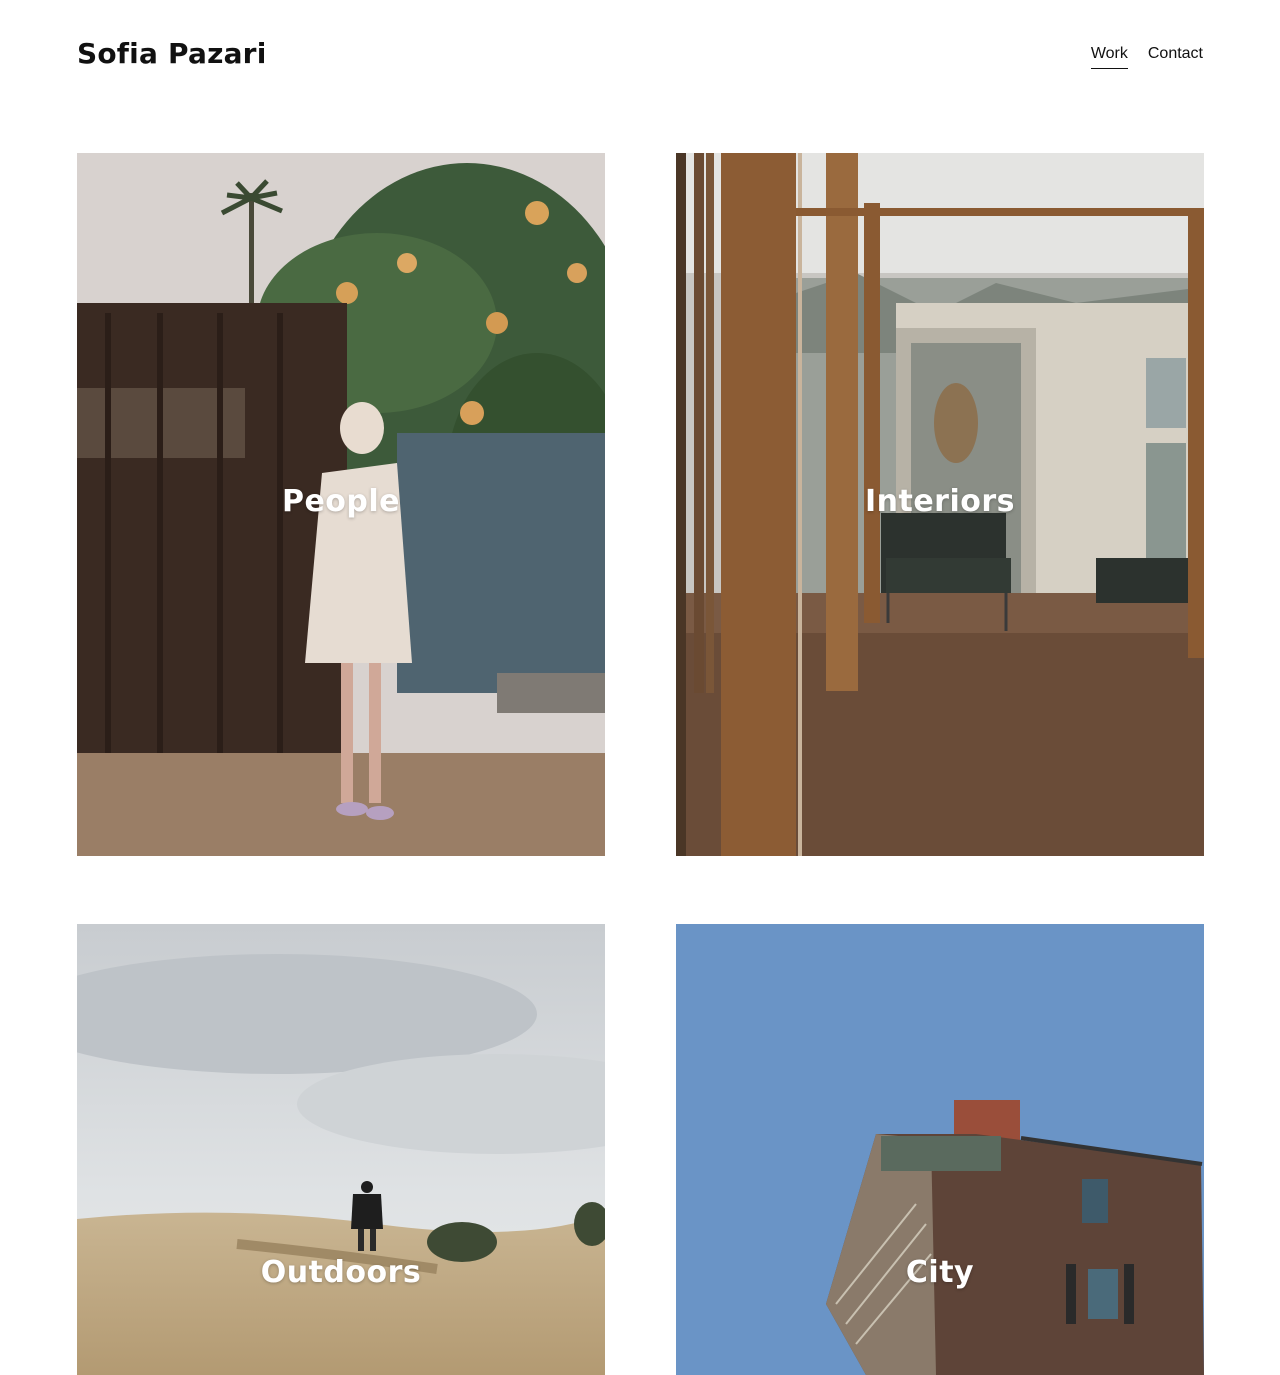  Describe the element at coordinates (940, 1272) in the screenshot. I see `tile-label-city: City` at that location.